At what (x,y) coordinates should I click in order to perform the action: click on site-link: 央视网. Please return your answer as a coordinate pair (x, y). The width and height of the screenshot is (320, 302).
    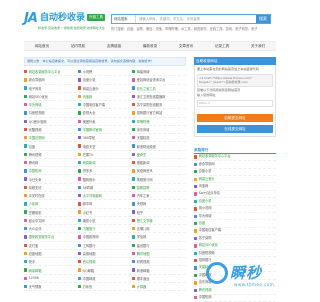
    Looking at the image, I should click on (159, 203).